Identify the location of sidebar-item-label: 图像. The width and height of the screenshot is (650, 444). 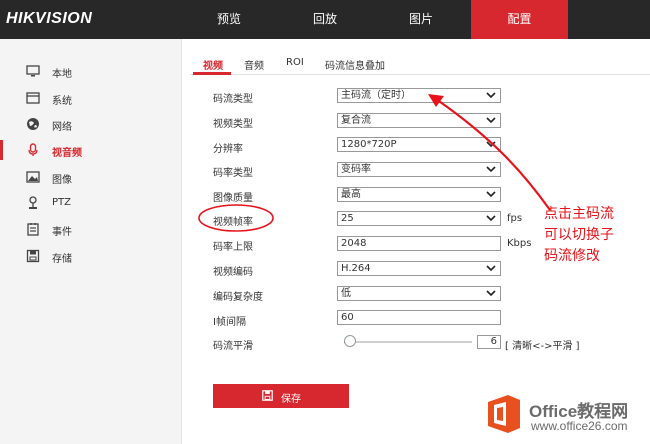
(62, 180).